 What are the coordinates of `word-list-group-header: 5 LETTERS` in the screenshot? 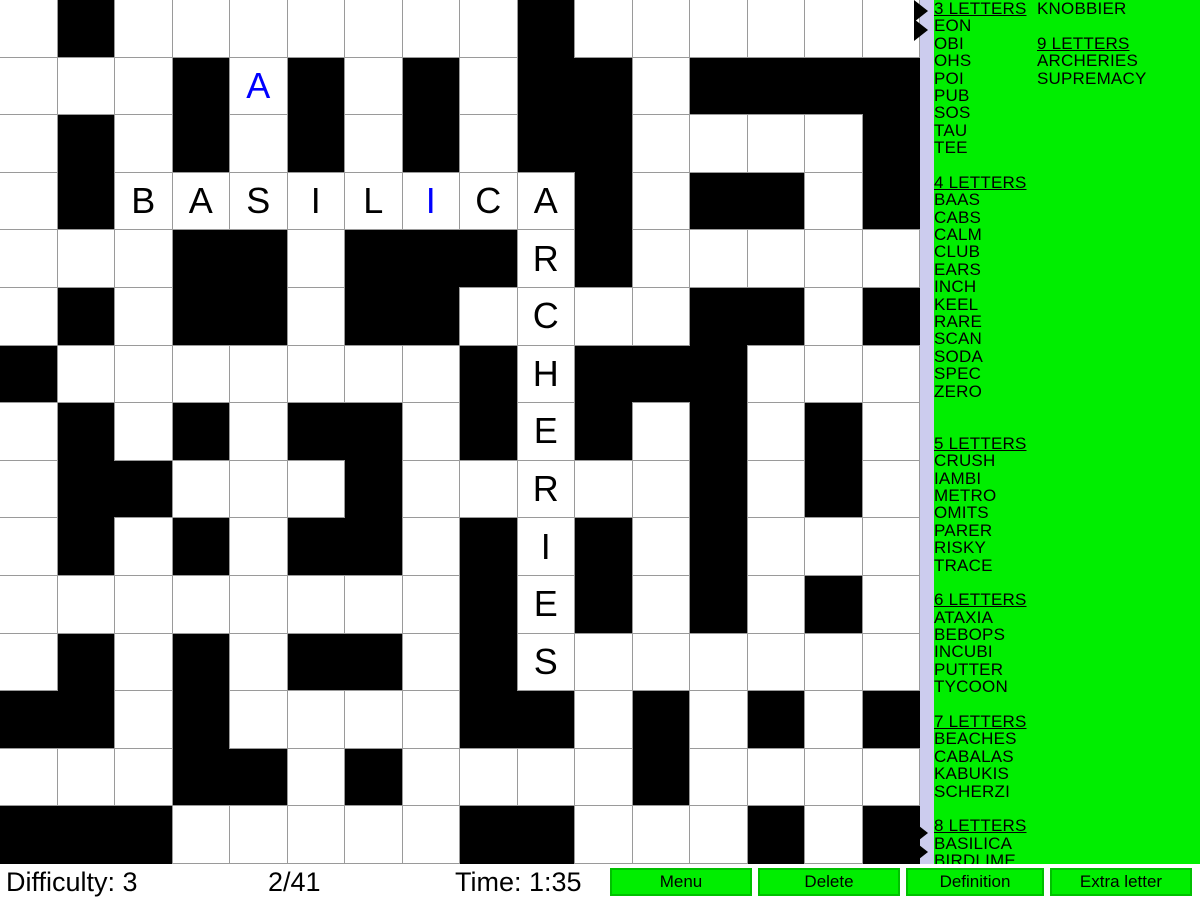 It's located at (989, 443).